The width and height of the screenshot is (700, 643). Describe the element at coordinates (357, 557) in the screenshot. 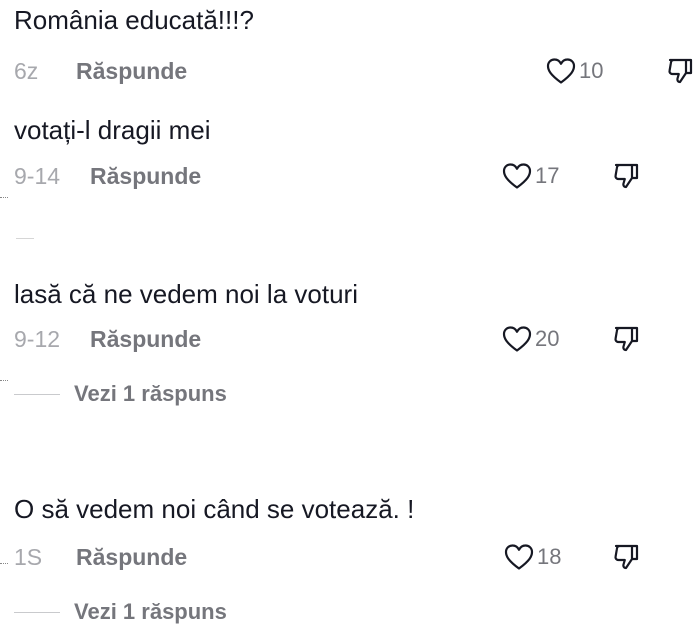

I see `comment-meta: 1S Răspunde 18` at that location.